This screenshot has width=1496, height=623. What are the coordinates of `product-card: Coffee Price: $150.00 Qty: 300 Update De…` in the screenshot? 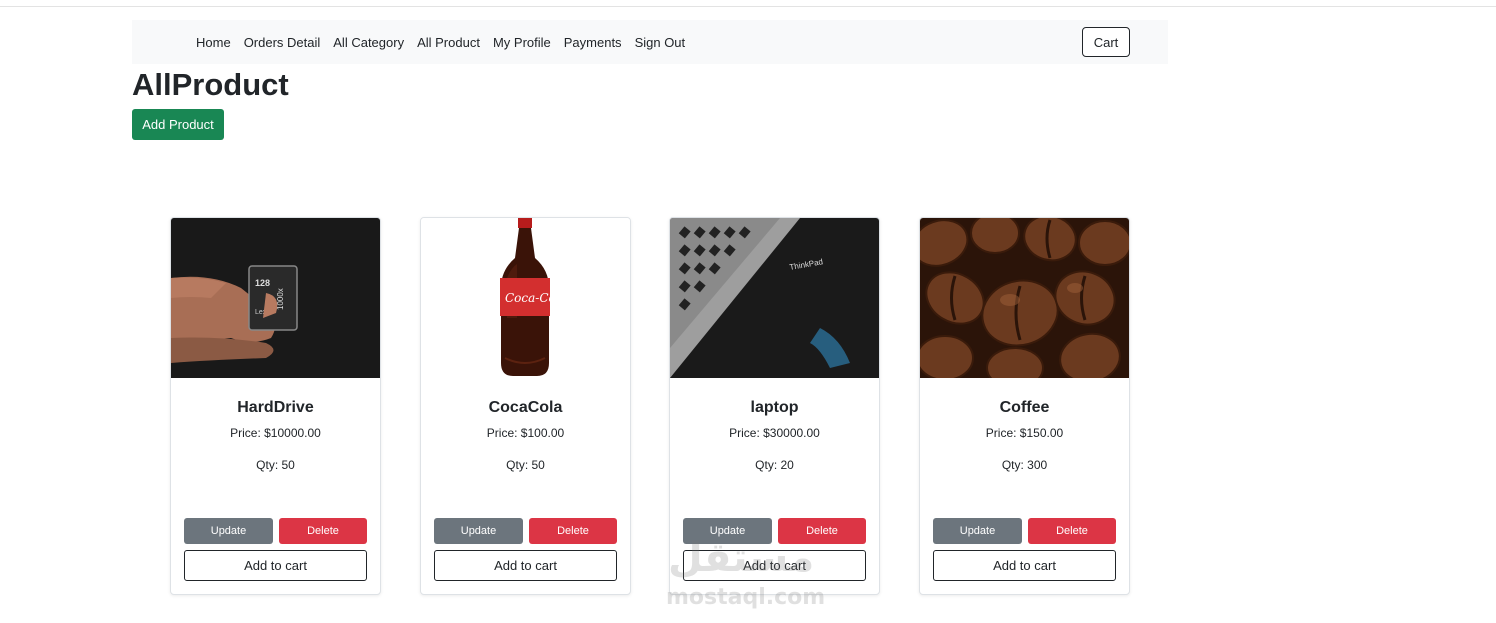 It's located at (1024, 406).